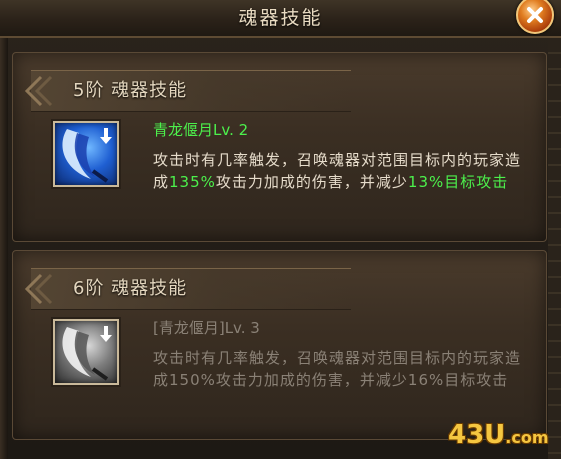  I want to click on close-icon, so click(535, 15).